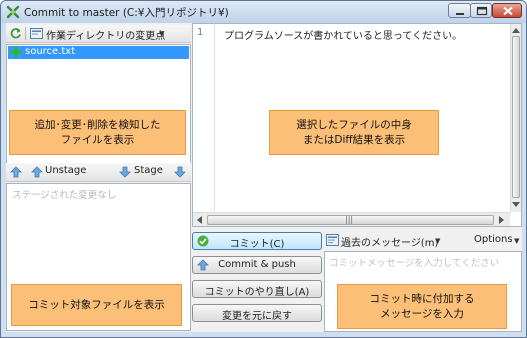 The height and width of the screenshot is (338, 527). What do you see at coordinates (25, 33) in the screenshot?
I see `toolbar-divider` at bounding box center [25, 33].